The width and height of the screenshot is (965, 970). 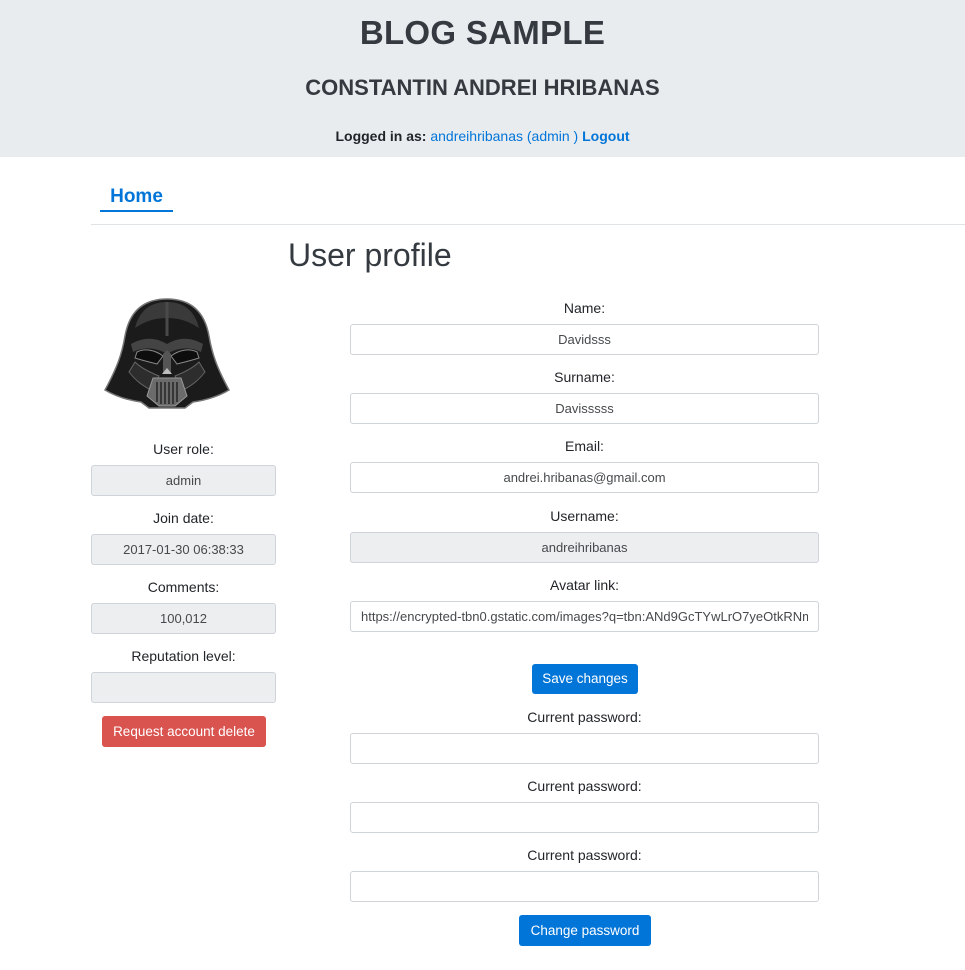 What do you see at coordinates (183, 518) in the screenshot?
I see `join-date-label: Join date:` at bounding box center [183, 518].